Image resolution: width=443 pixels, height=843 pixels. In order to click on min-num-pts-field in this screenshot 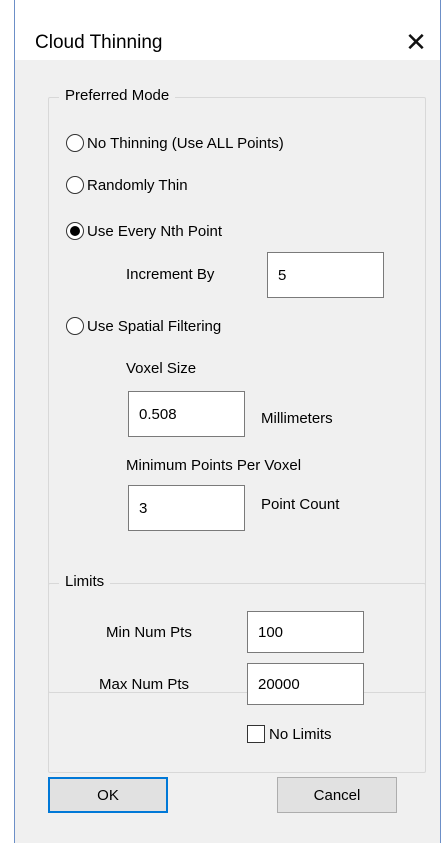, I will do `click(305, 632)`.